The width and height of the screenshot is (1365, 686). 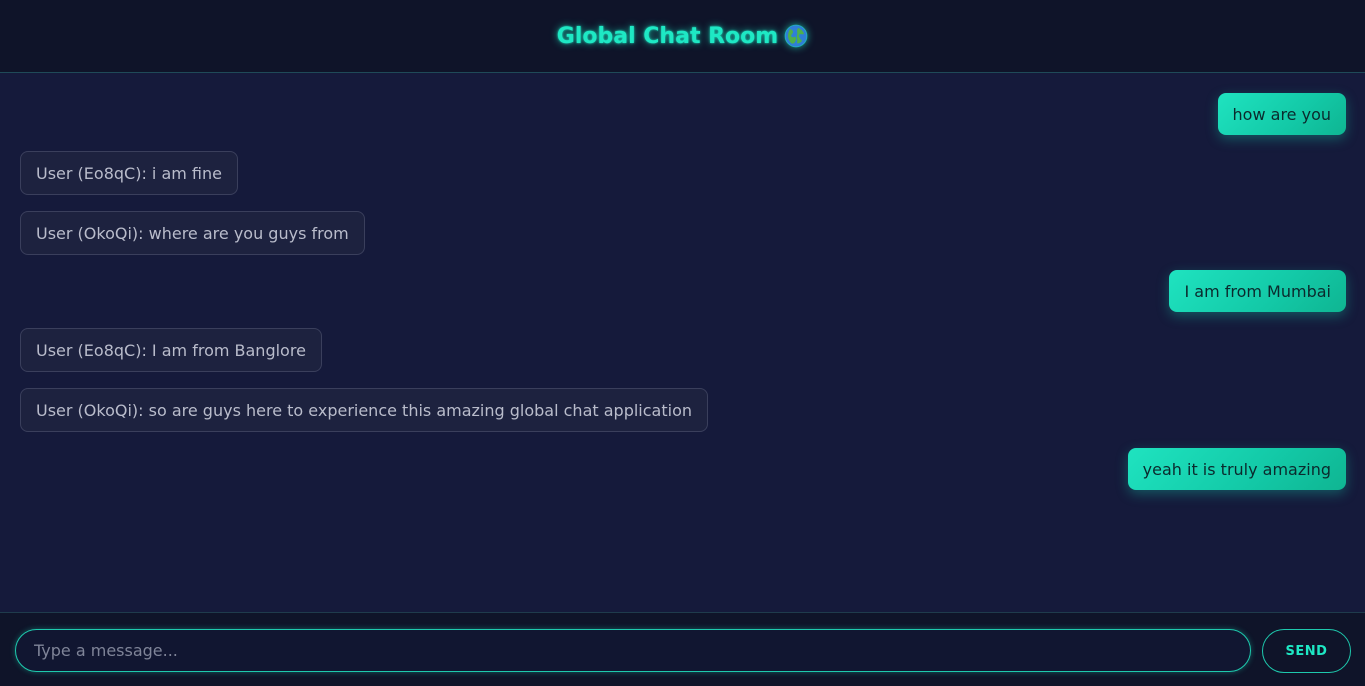 I want to click on message-text: I am from Mumbai, so click(x=1257, y=291).